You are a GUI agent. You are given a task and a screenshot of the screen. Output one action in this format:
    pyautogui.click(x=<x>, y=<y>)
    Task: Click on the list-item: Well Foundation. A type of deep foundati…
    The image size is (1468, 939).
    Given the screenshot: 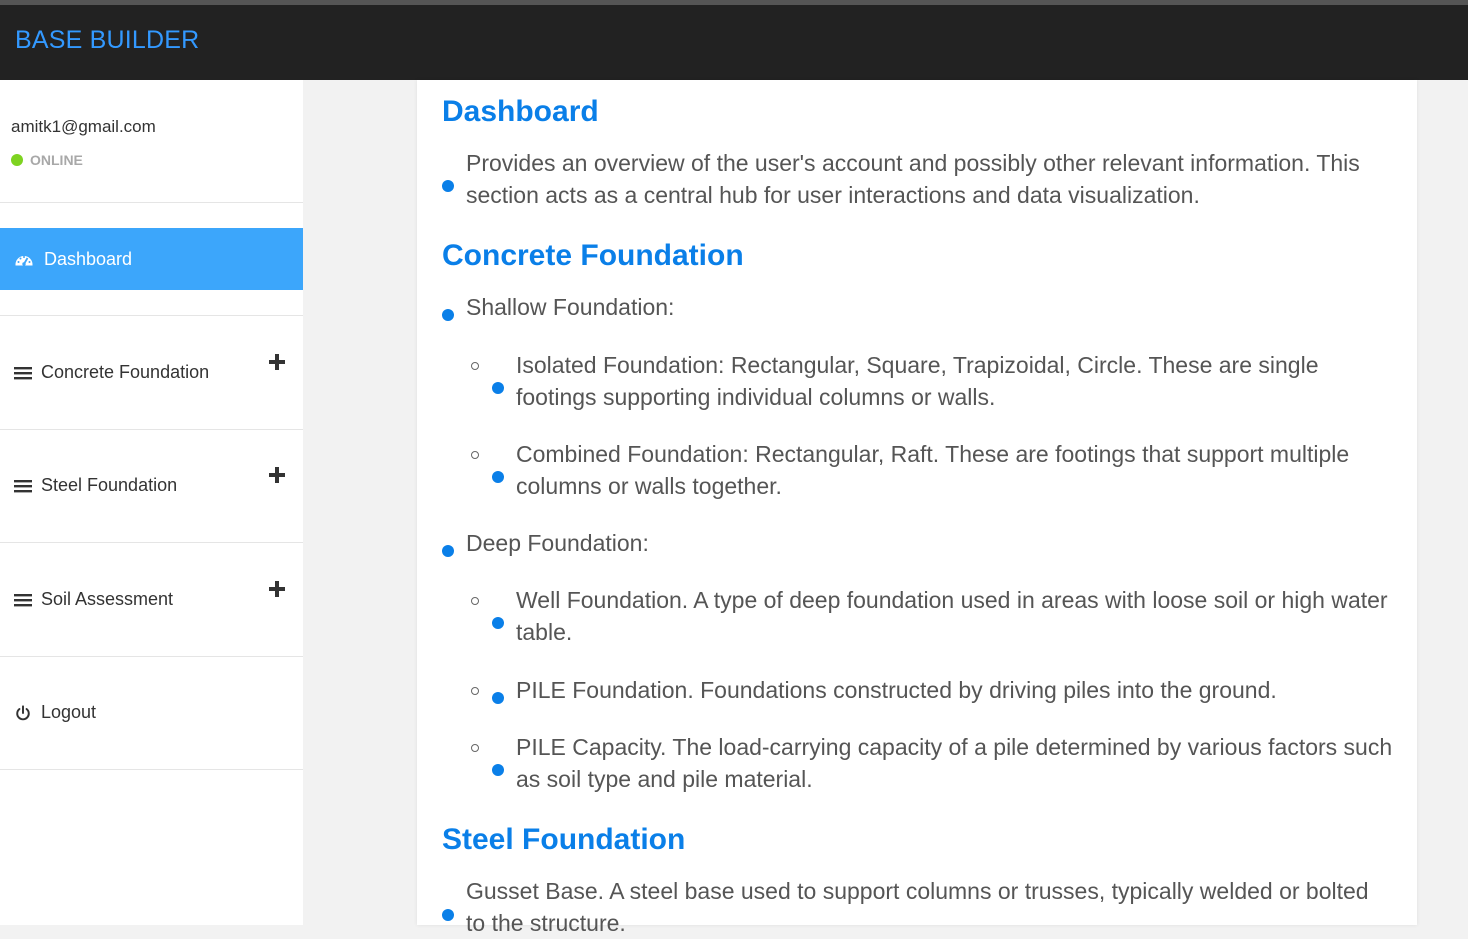 What is the action you would take?
    pyautogui.click(x=952, y=616)
    